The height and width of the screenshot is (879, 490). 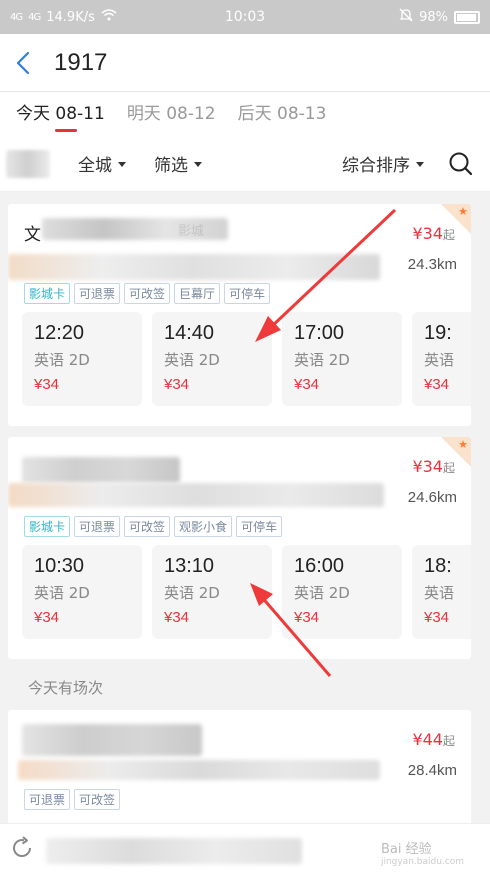 What do you see at coordinates (448, 468) in the screenshot?
I see `price-suffix: 起` at bounding box center [448, 468].